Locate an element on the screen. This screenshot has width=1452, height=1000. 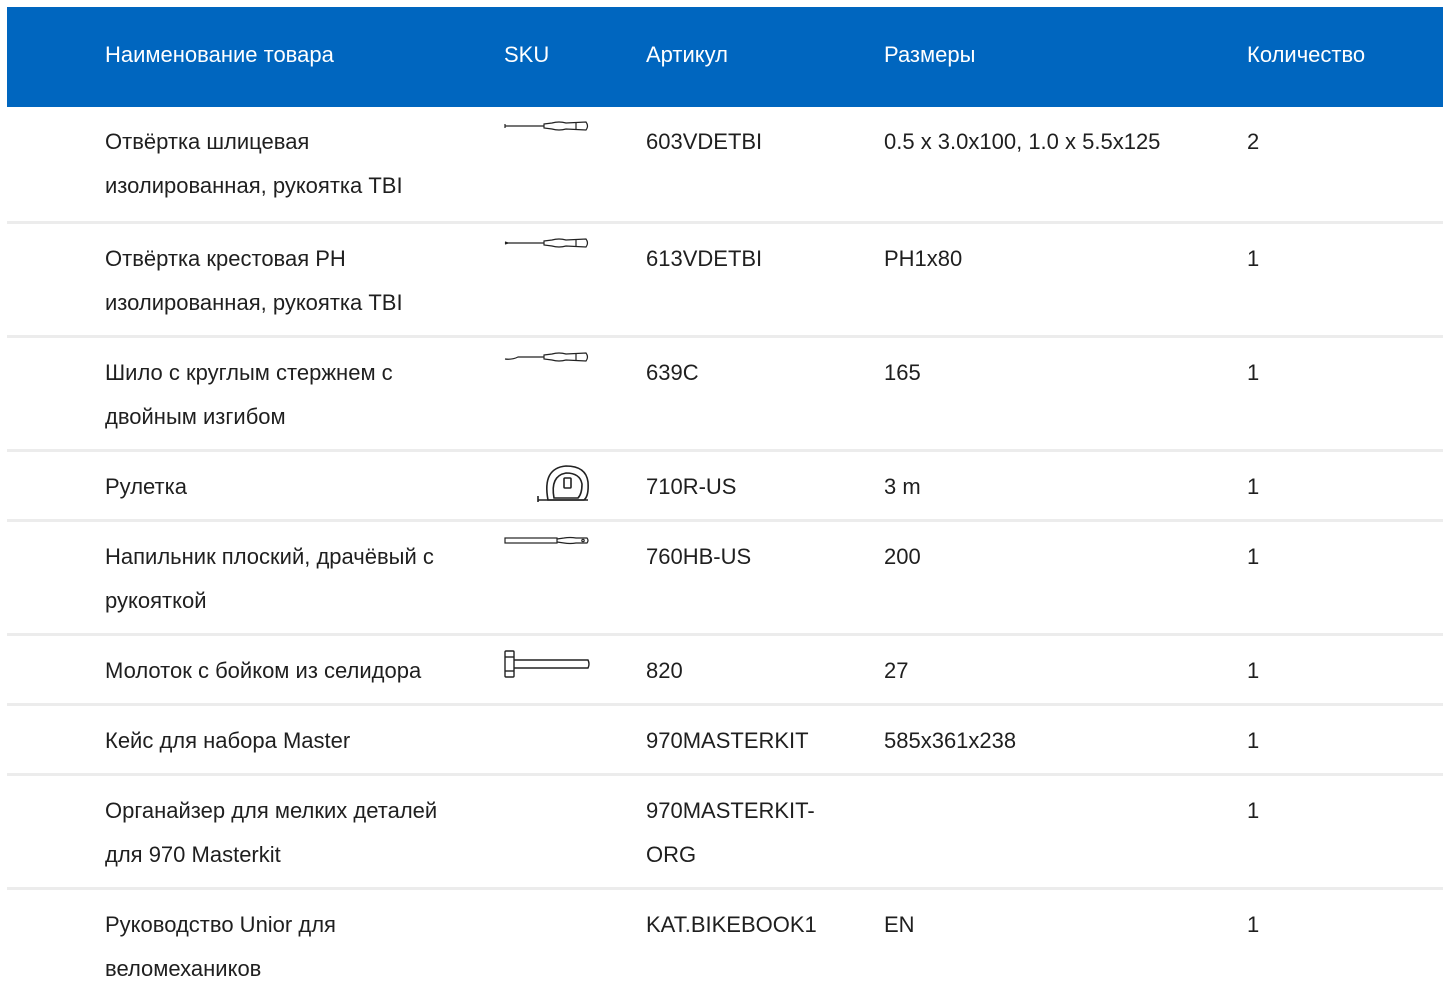
product-name: Рулетка is located at coordinates (146, 486).